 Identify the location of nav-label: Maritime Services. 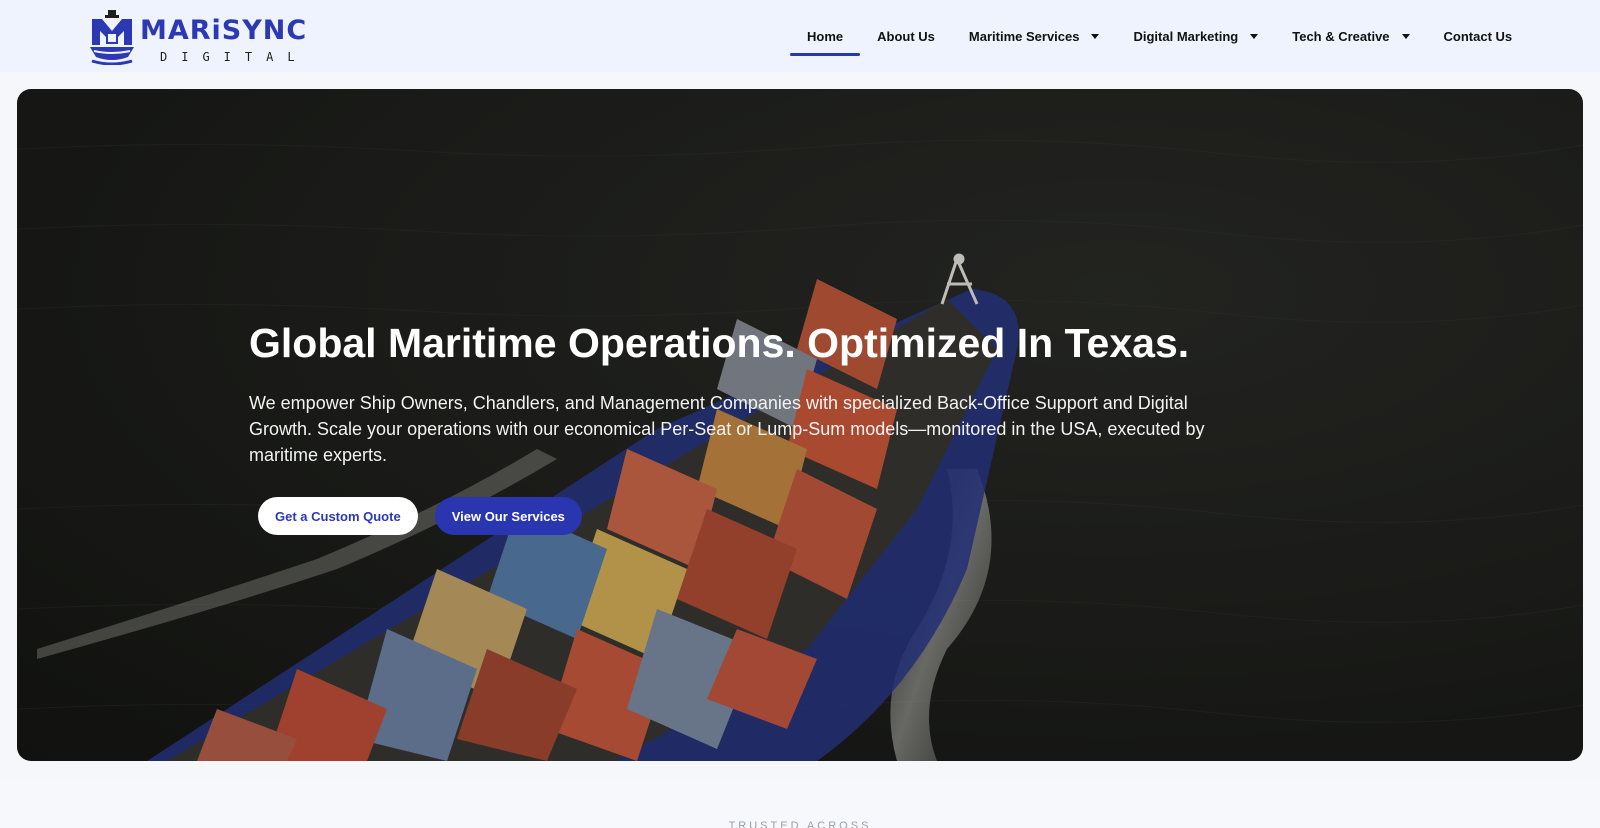
(1024, 36).